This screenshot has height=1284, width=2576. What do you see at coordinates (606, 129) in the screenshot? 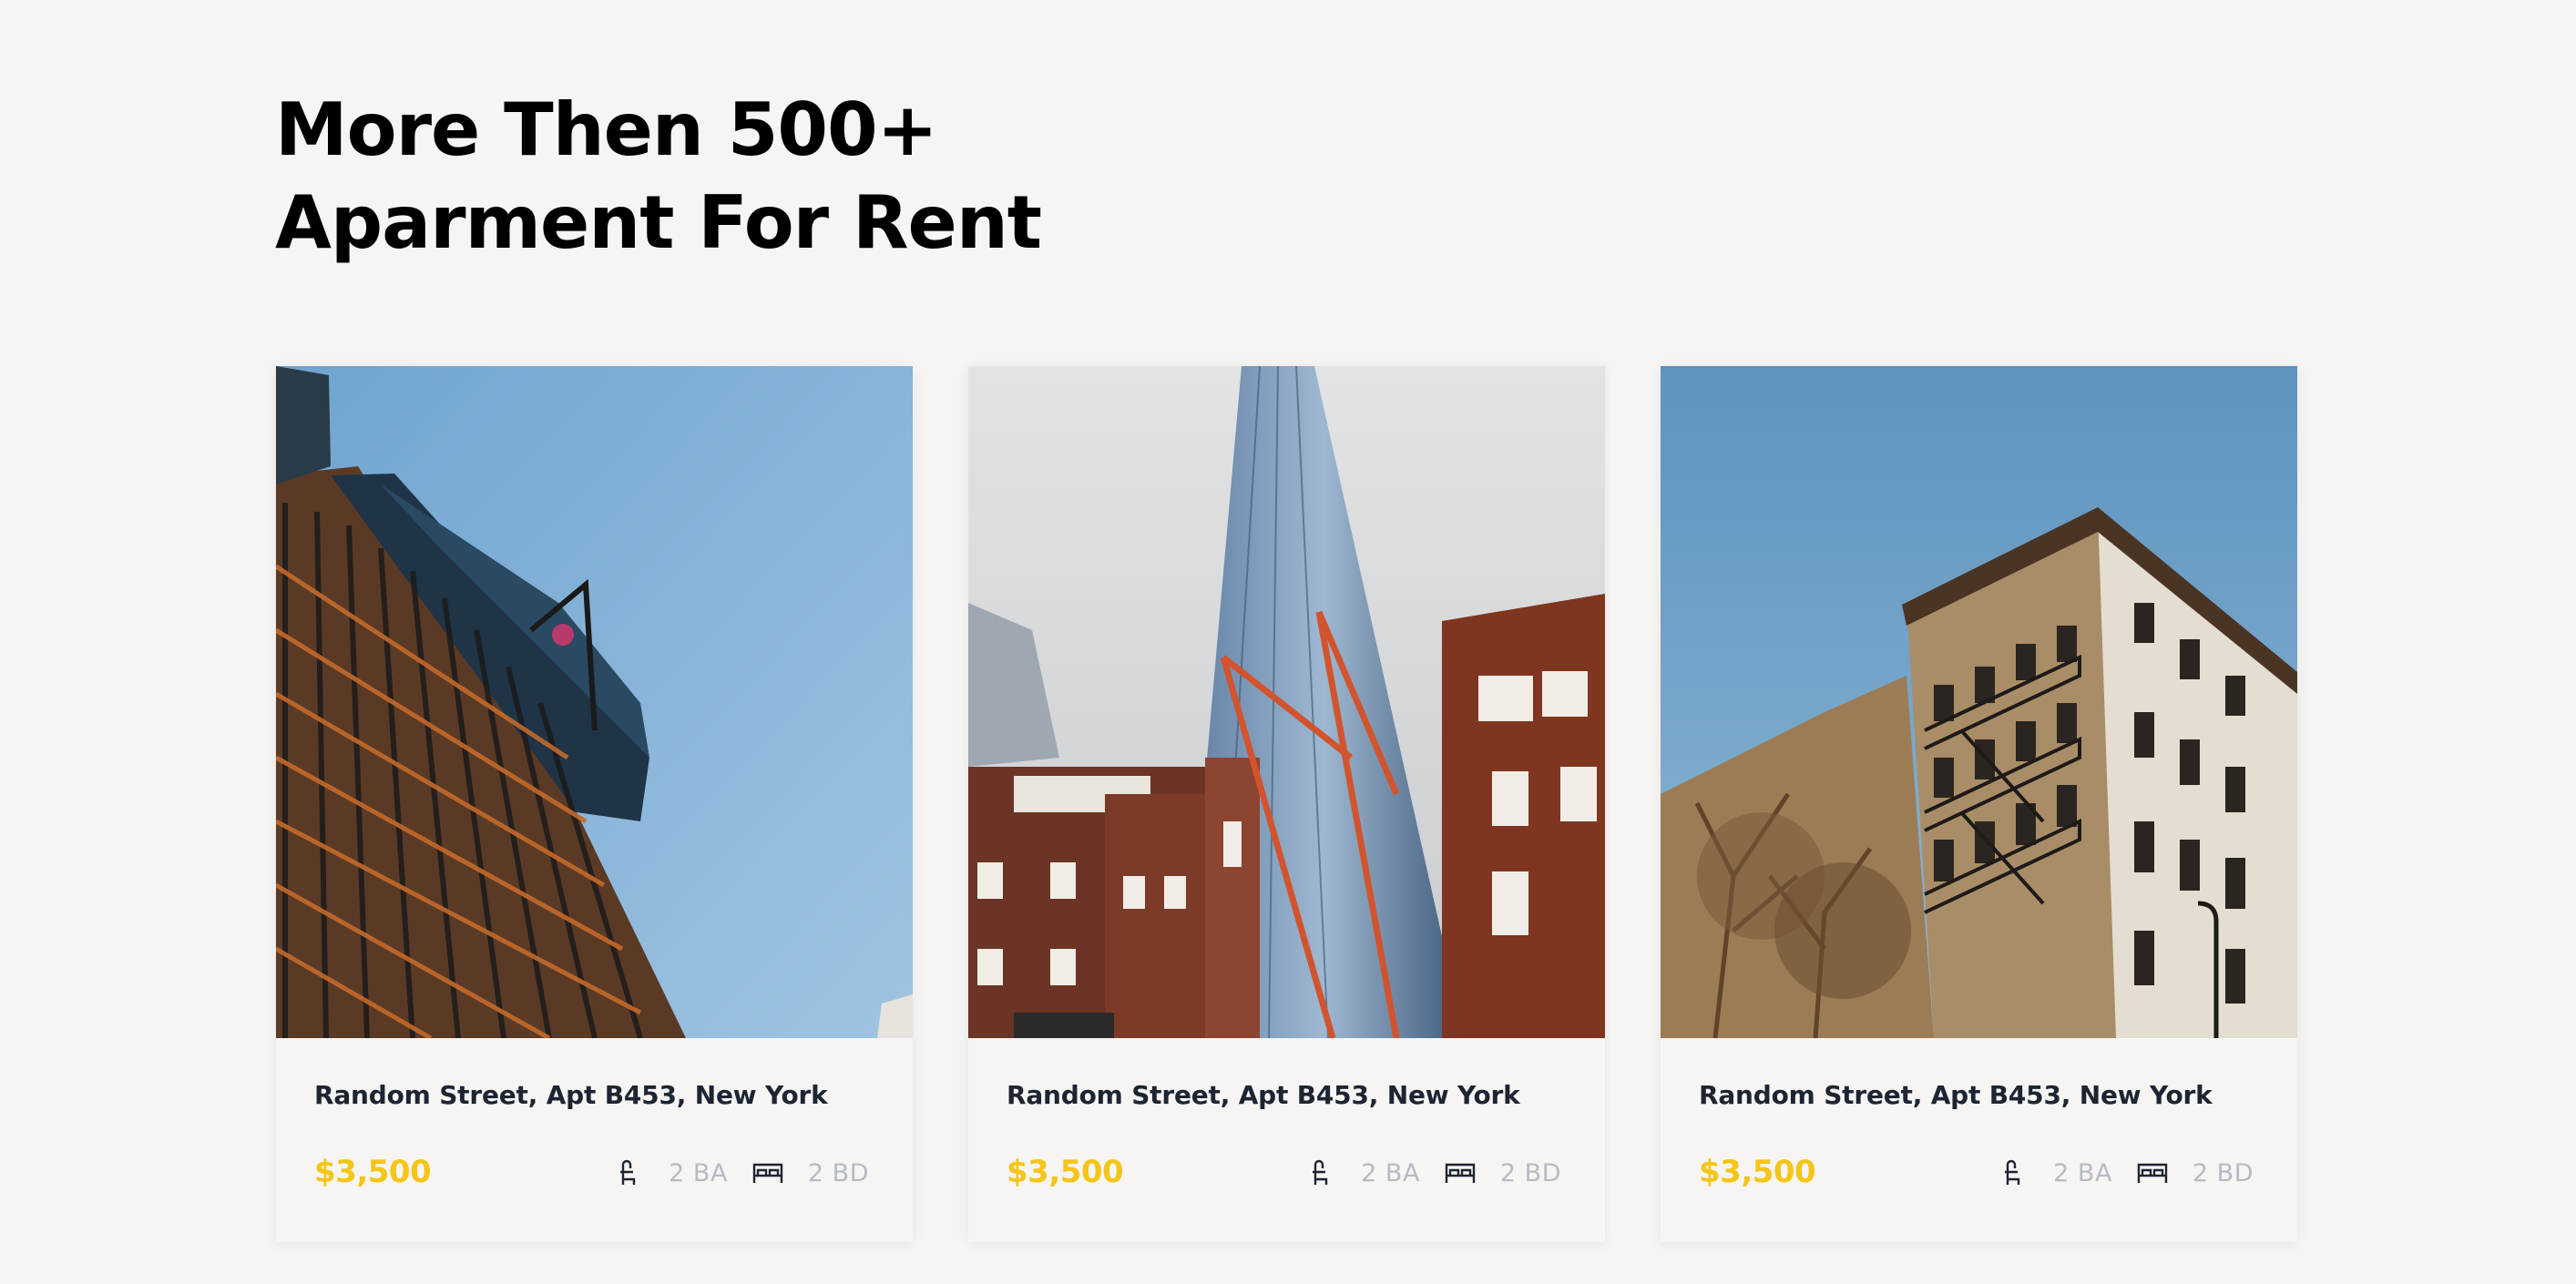
I see `section-title-line-1: More Then 500+` at bounding box center [606, 129].